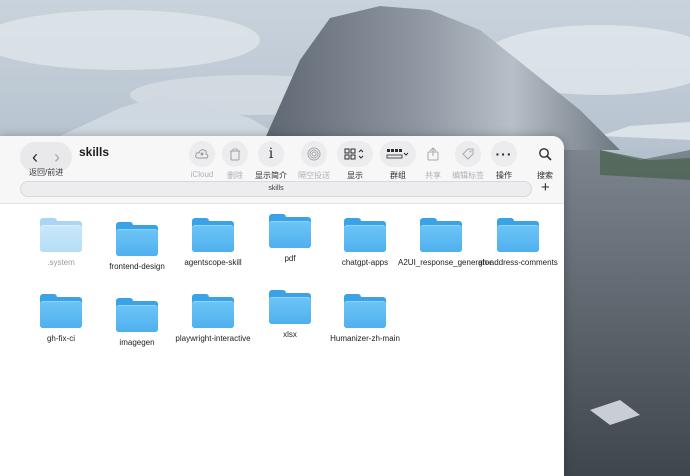  Describe the element at coordinates (202, 174) in the screenshot. I see `icloud-label: iCloud` at that location.